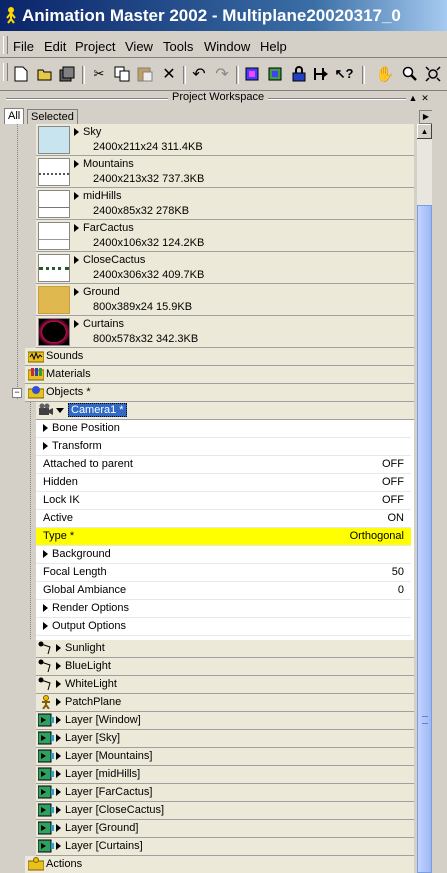  What do you see at coordinates (219, 375) in the screenshot?
I see `folder-materials: Materials` at bounding box center [219, 375].